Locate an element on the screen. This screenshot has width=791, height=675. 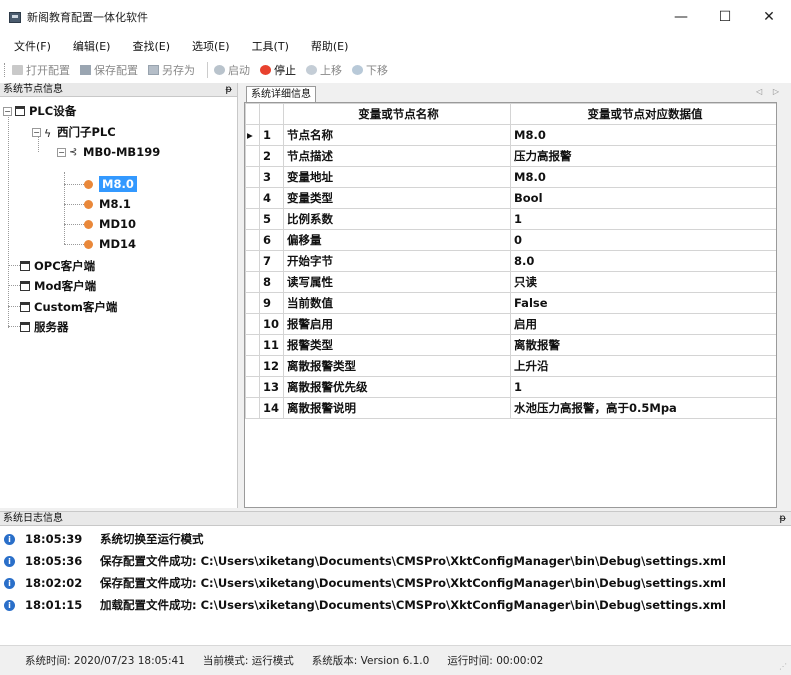
table-row: ▸ 1 节点名称 M8.0 is located at coordinates (510, 135).